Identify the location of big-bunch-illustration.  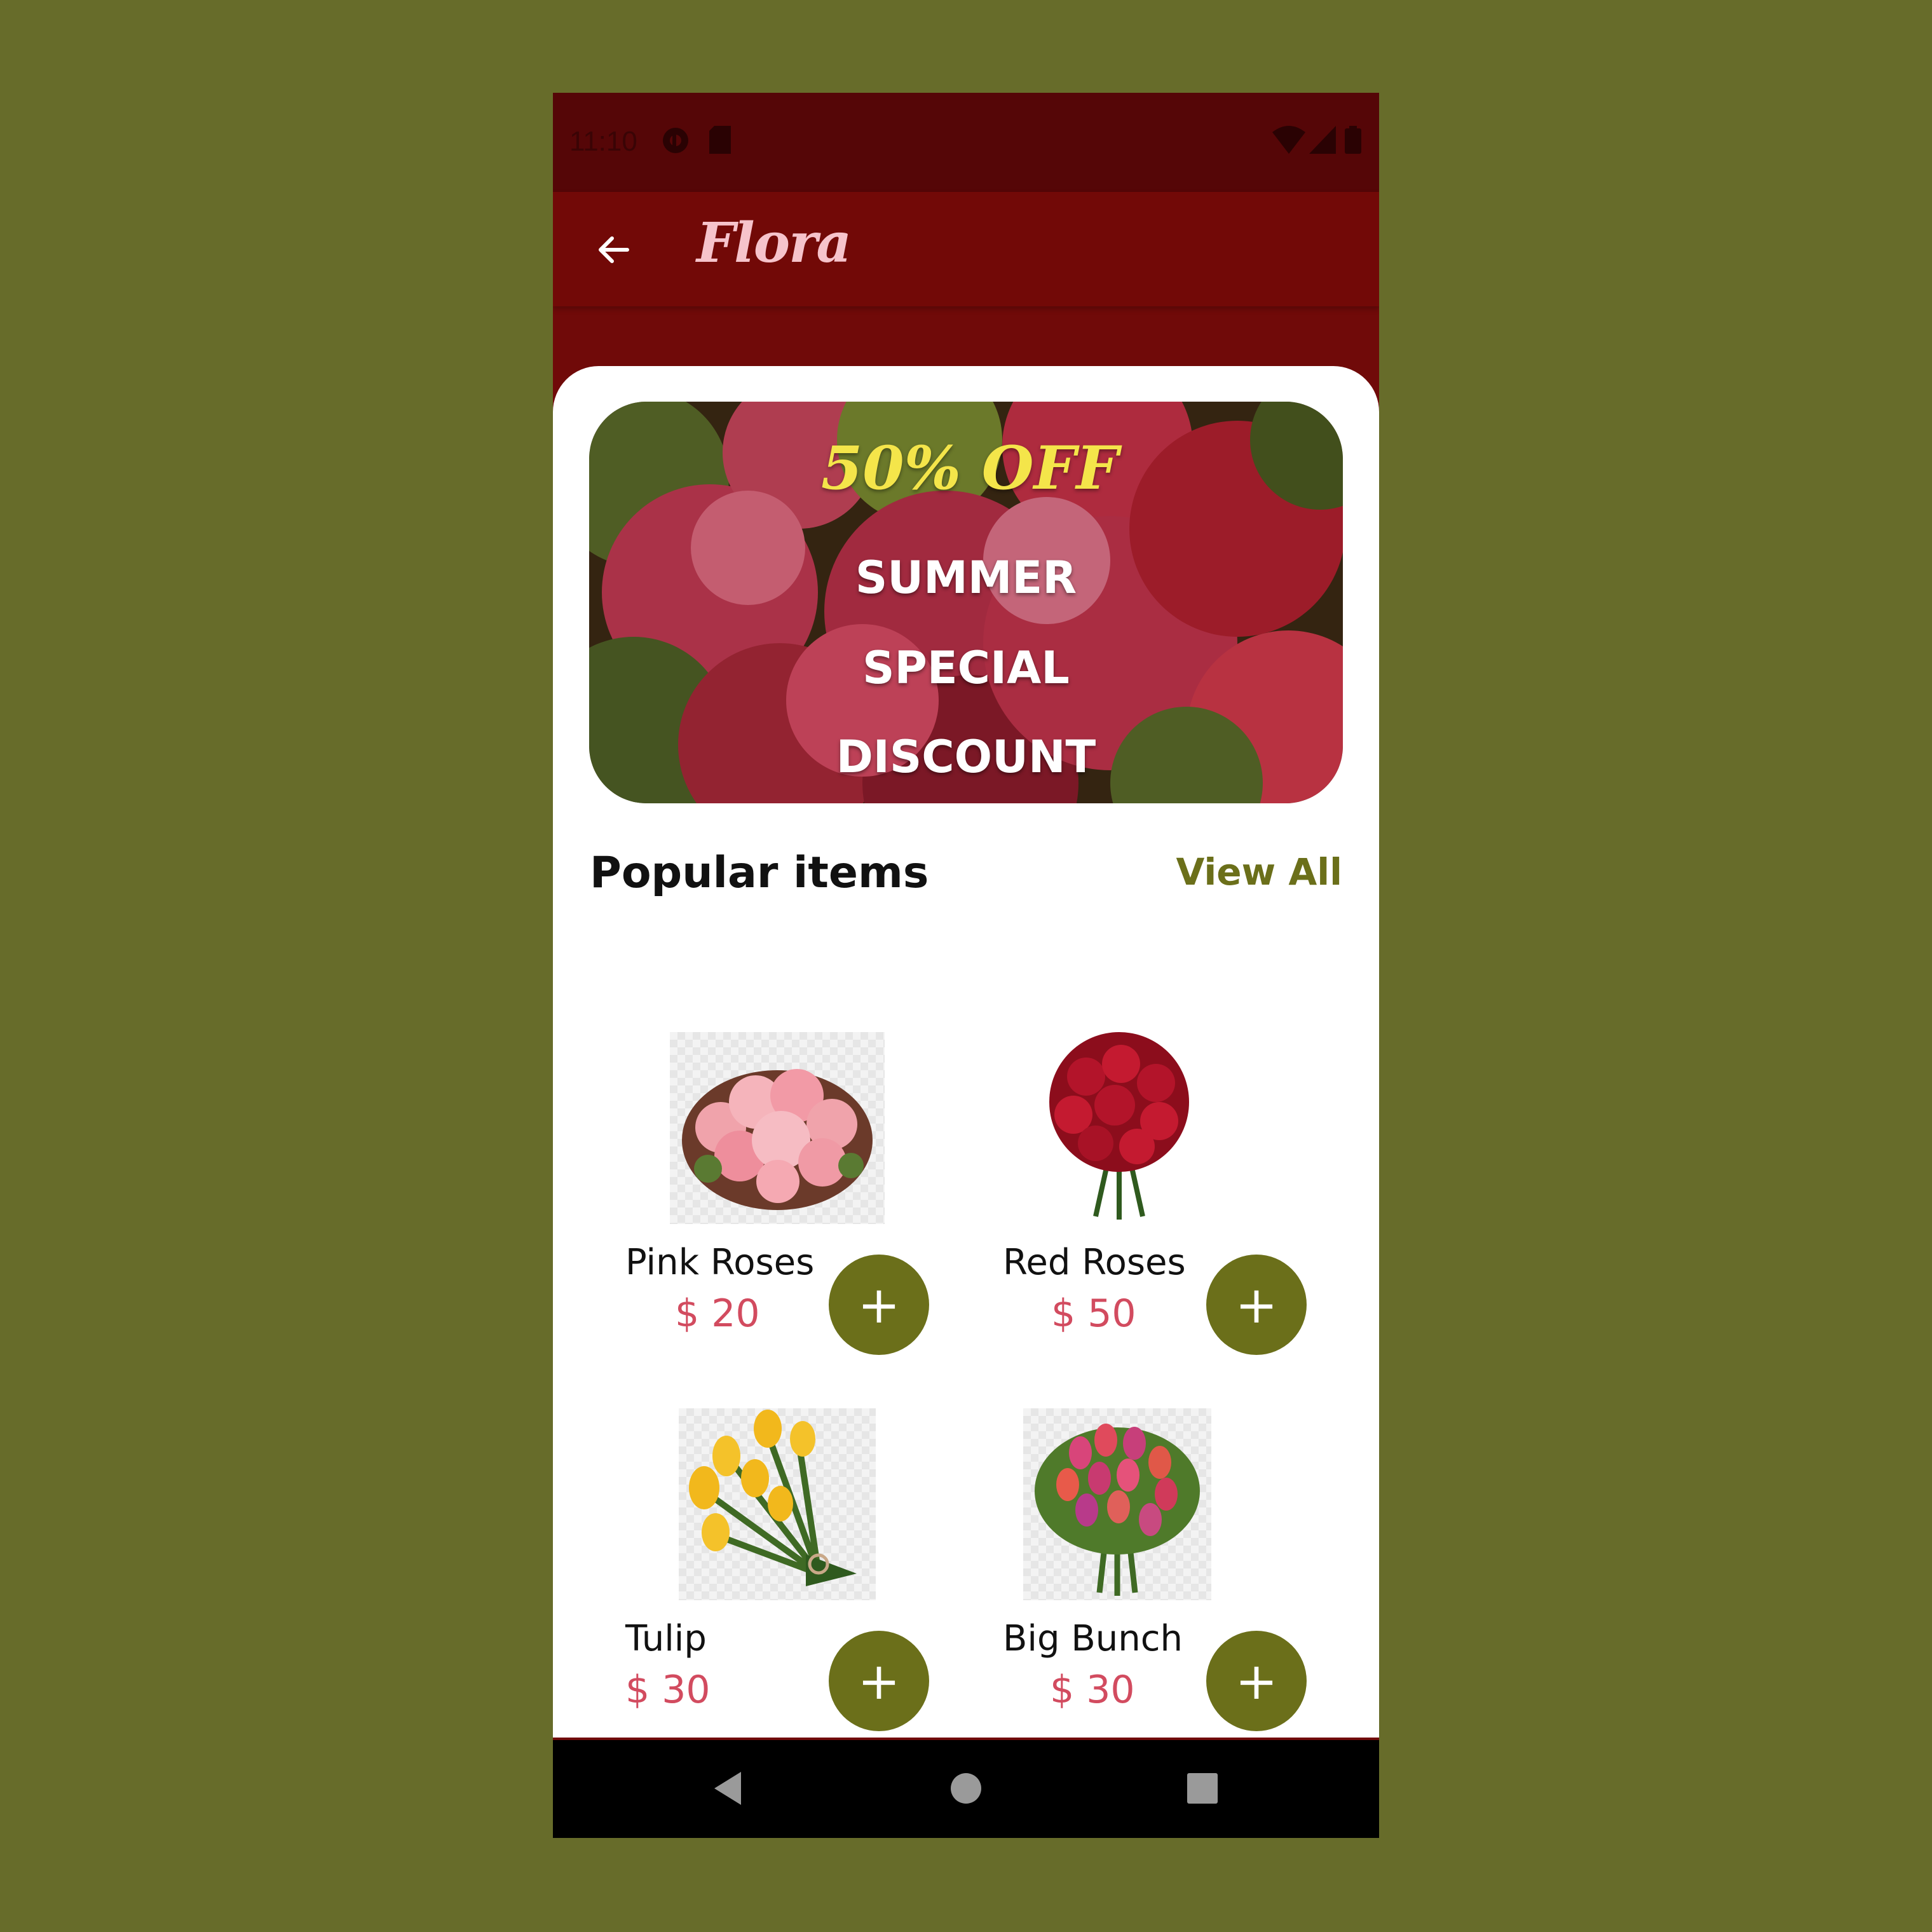
(1117, 1510).